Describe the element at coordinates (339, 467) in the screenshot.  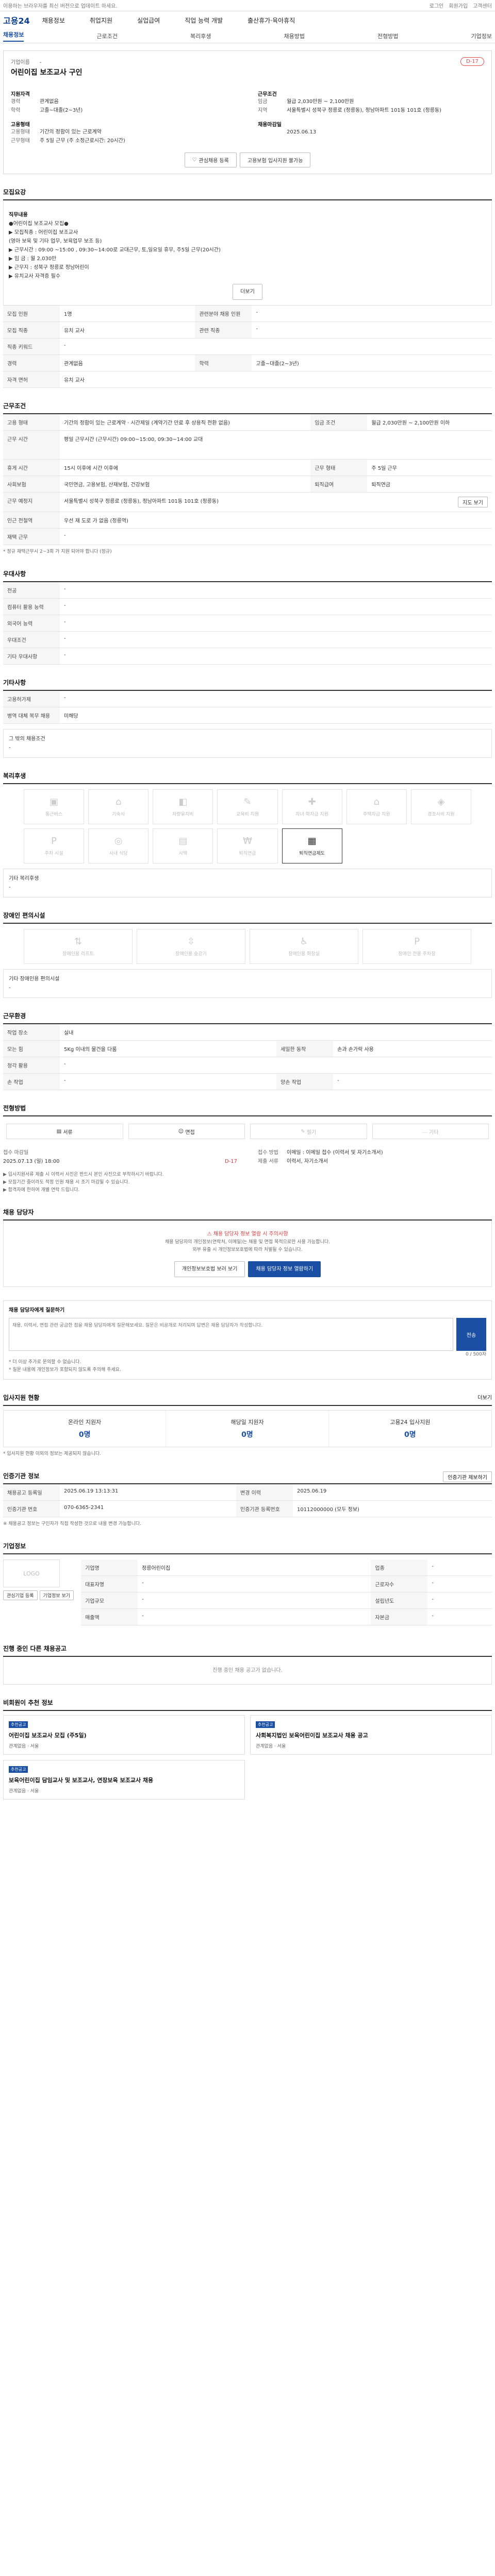
I see `cell-head: 근무 형태` at that location.